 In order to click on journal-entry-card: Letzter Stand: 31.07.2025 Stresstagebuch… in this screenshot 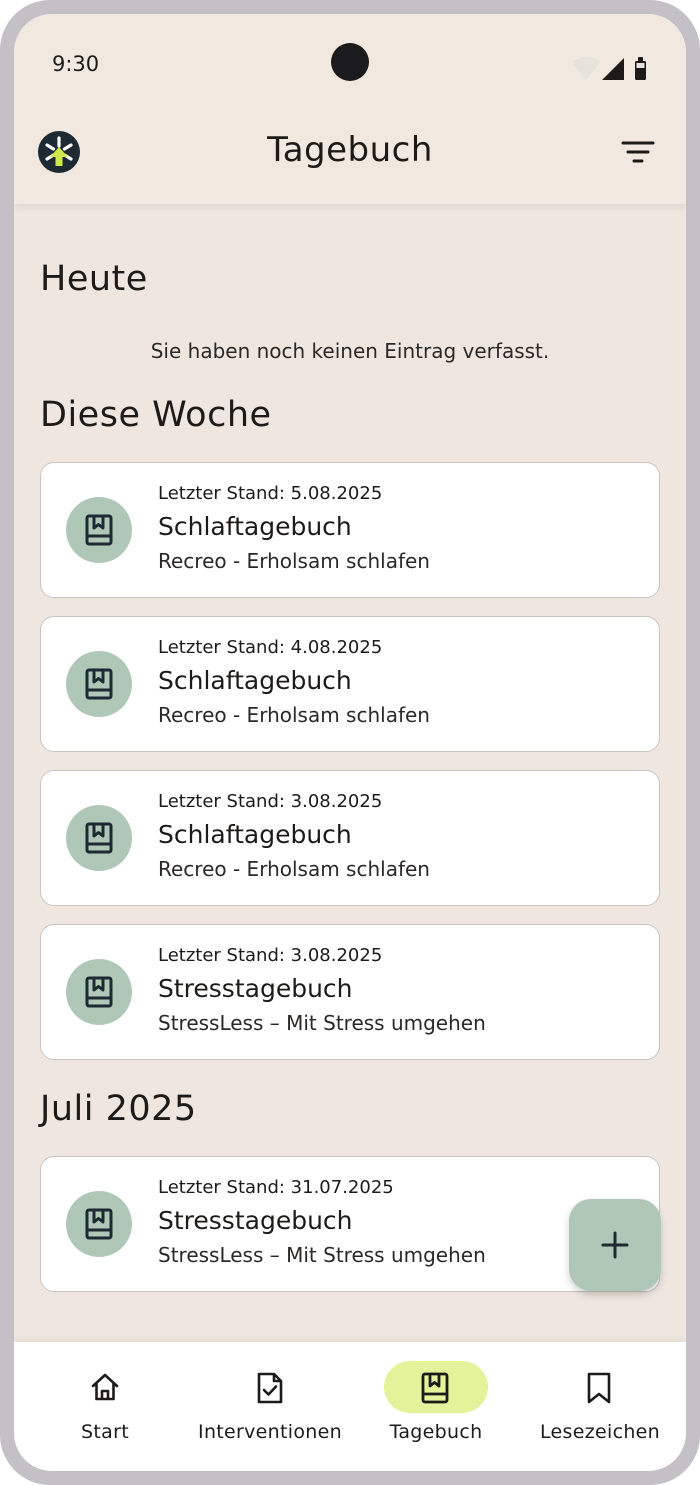, I will do `click(350, 1224)`.